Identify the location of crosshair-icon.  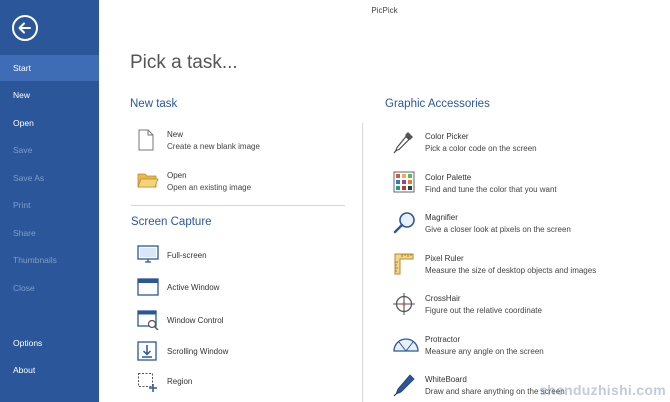
(404, 304).